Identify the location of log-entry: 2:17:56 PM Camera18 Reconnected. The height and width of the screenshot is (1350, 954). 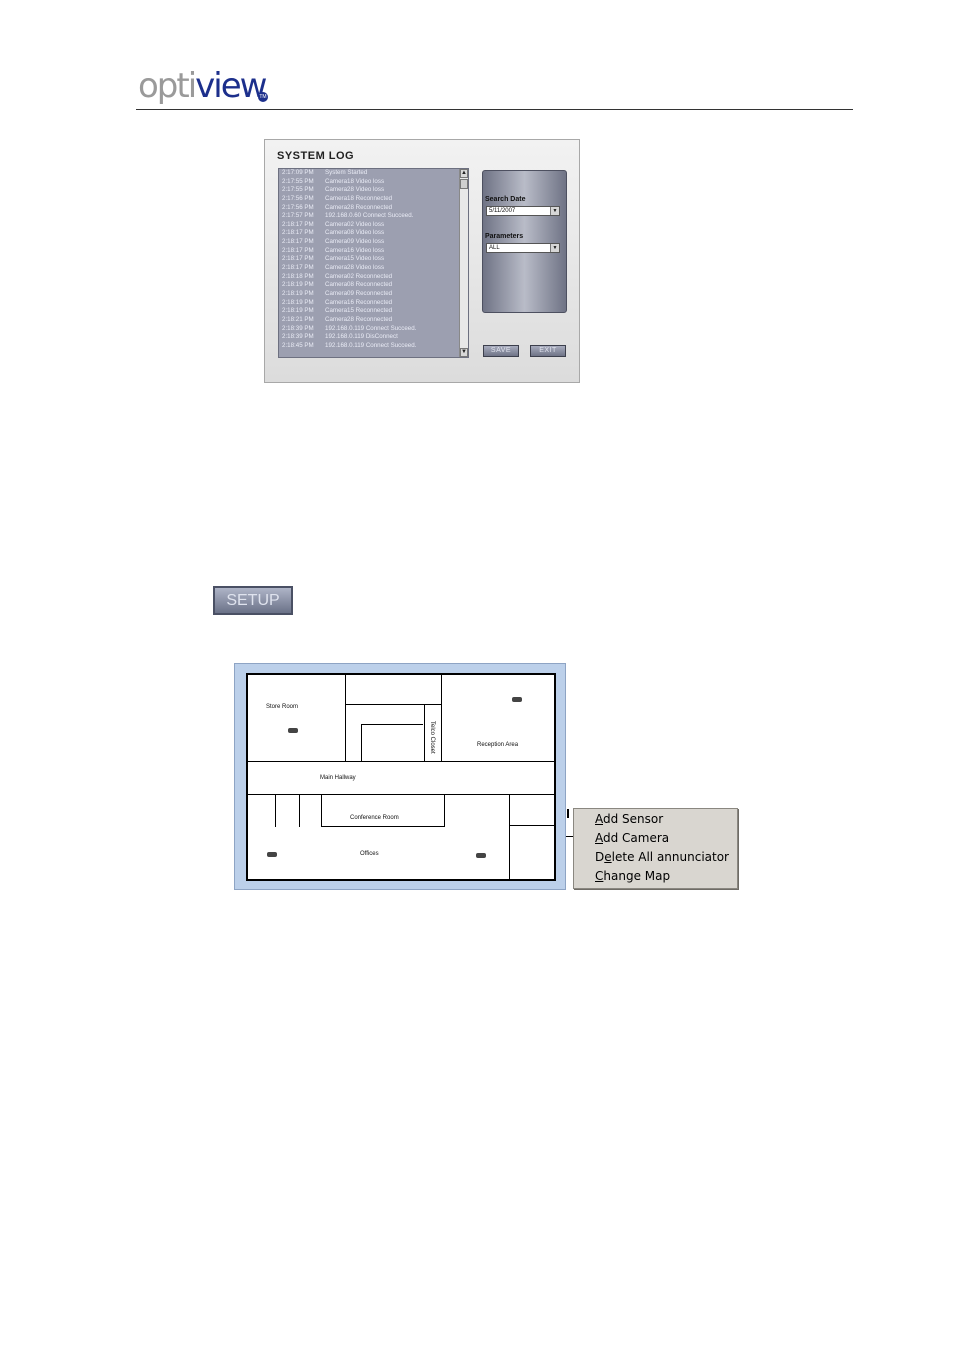
(373, 199).